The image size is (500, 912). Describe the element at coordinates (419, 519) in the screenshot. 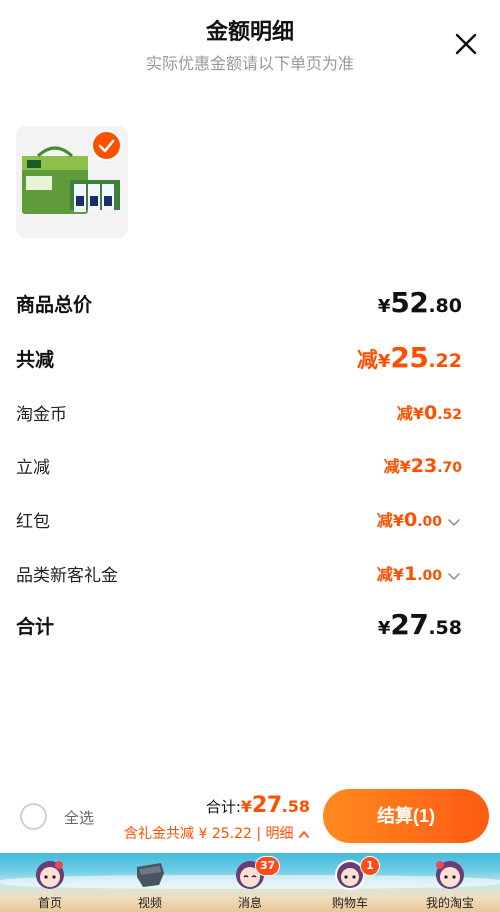

I see `row-value: 减¥0.00` at that location.